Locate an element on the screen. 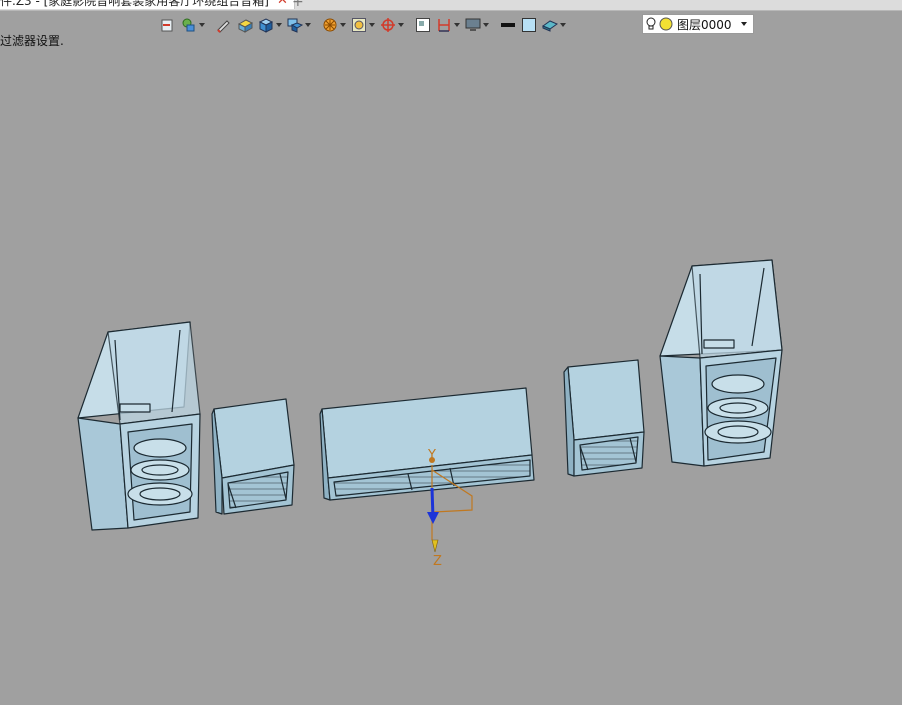 The width and height of the screenshot is (902, 705). axis-y-label: Y is located at coordinates (431, 455).